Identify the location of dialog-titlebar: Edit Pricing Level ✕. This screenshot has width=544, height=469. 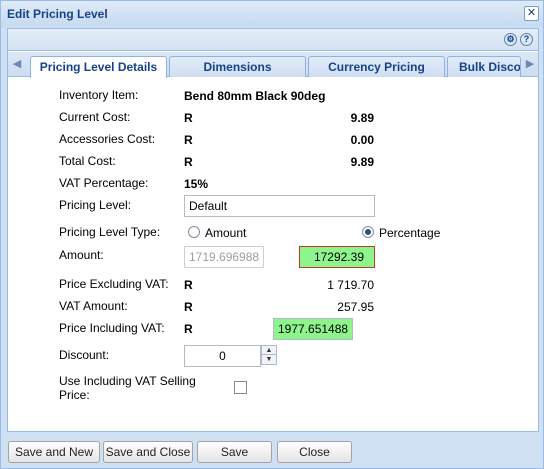
(272, 14).